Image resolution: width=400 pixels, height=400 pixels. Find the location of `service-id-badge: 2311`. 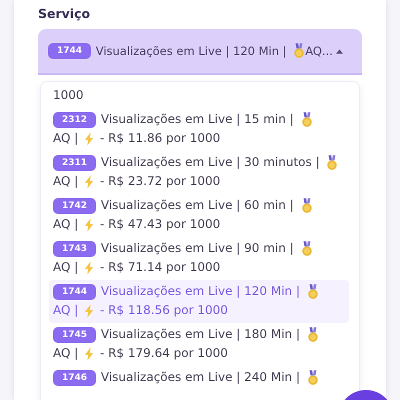

service-id-badge: 2311 is located at coordinates (74, 162).